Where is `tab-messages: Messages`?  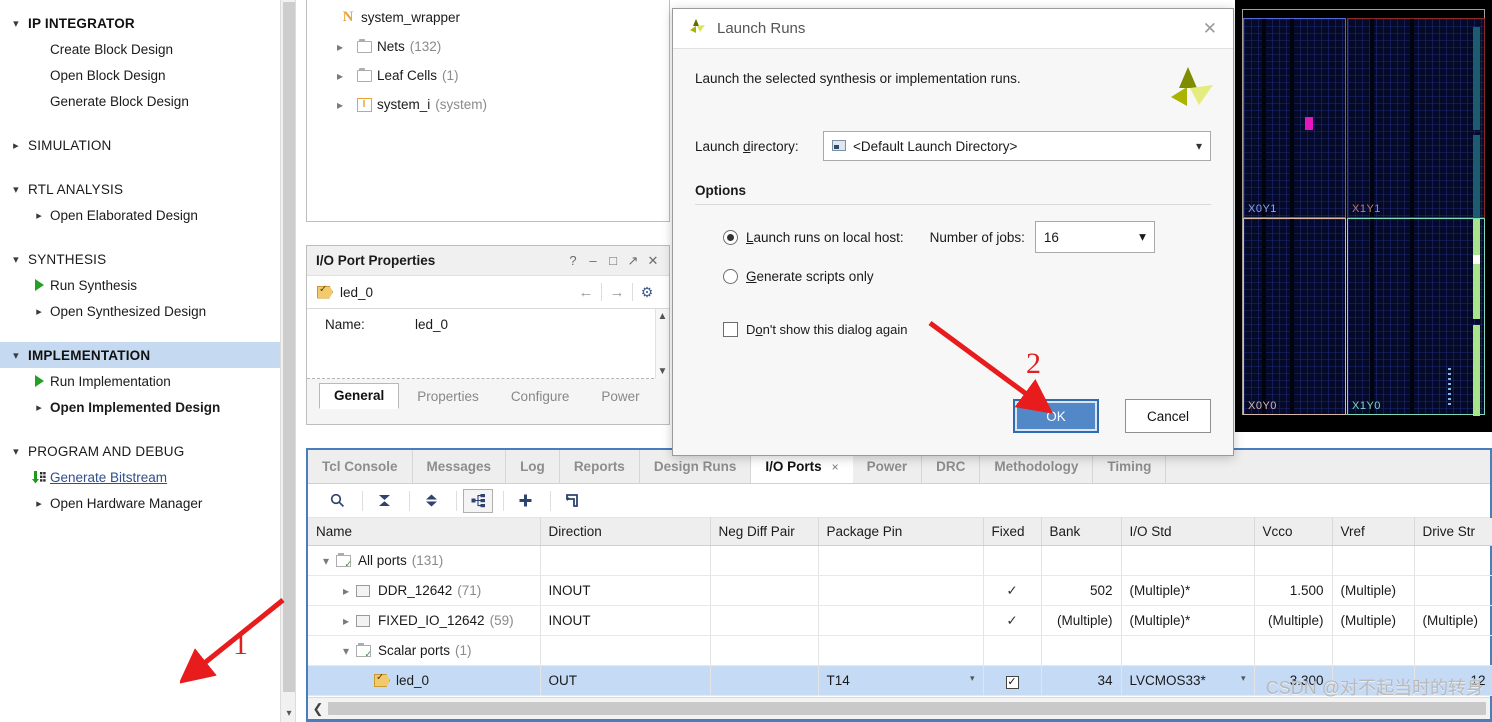
tab-messages: Messages is located at coordinates (460, 466).